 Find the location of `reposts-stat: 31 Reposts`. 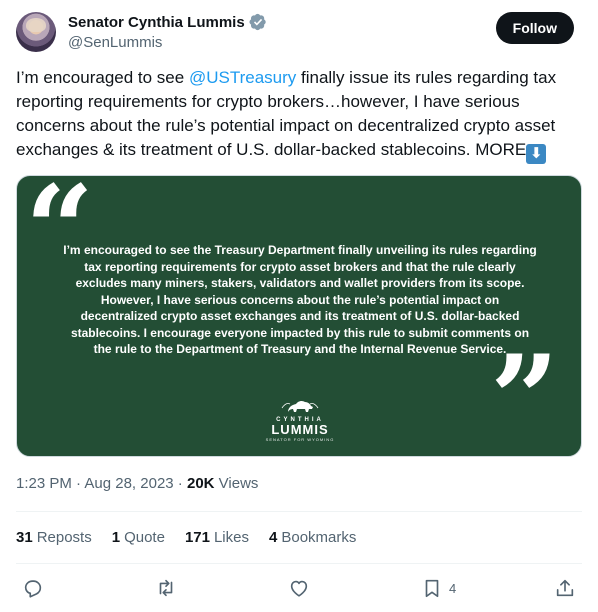

reposts-stat: 31 Reposts is located at coordinates (54, 537).